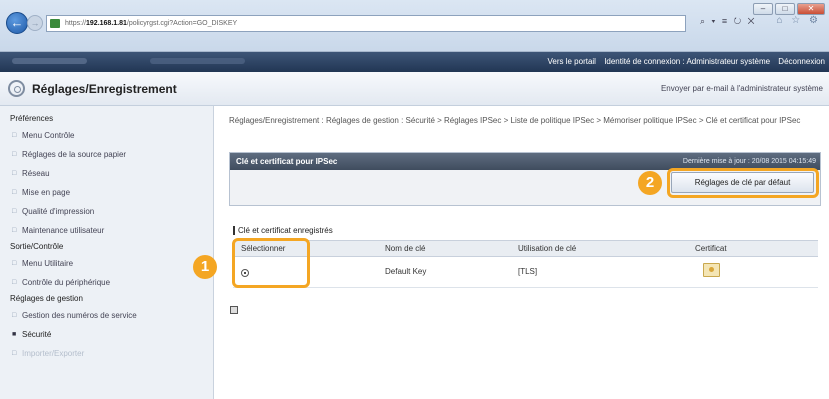 The width and height of the screenshot is (829, 399). What do you see at coordinates (763, 9) in the screenshot?
I see `minimize-button: –` at bounding box center [763, 9].